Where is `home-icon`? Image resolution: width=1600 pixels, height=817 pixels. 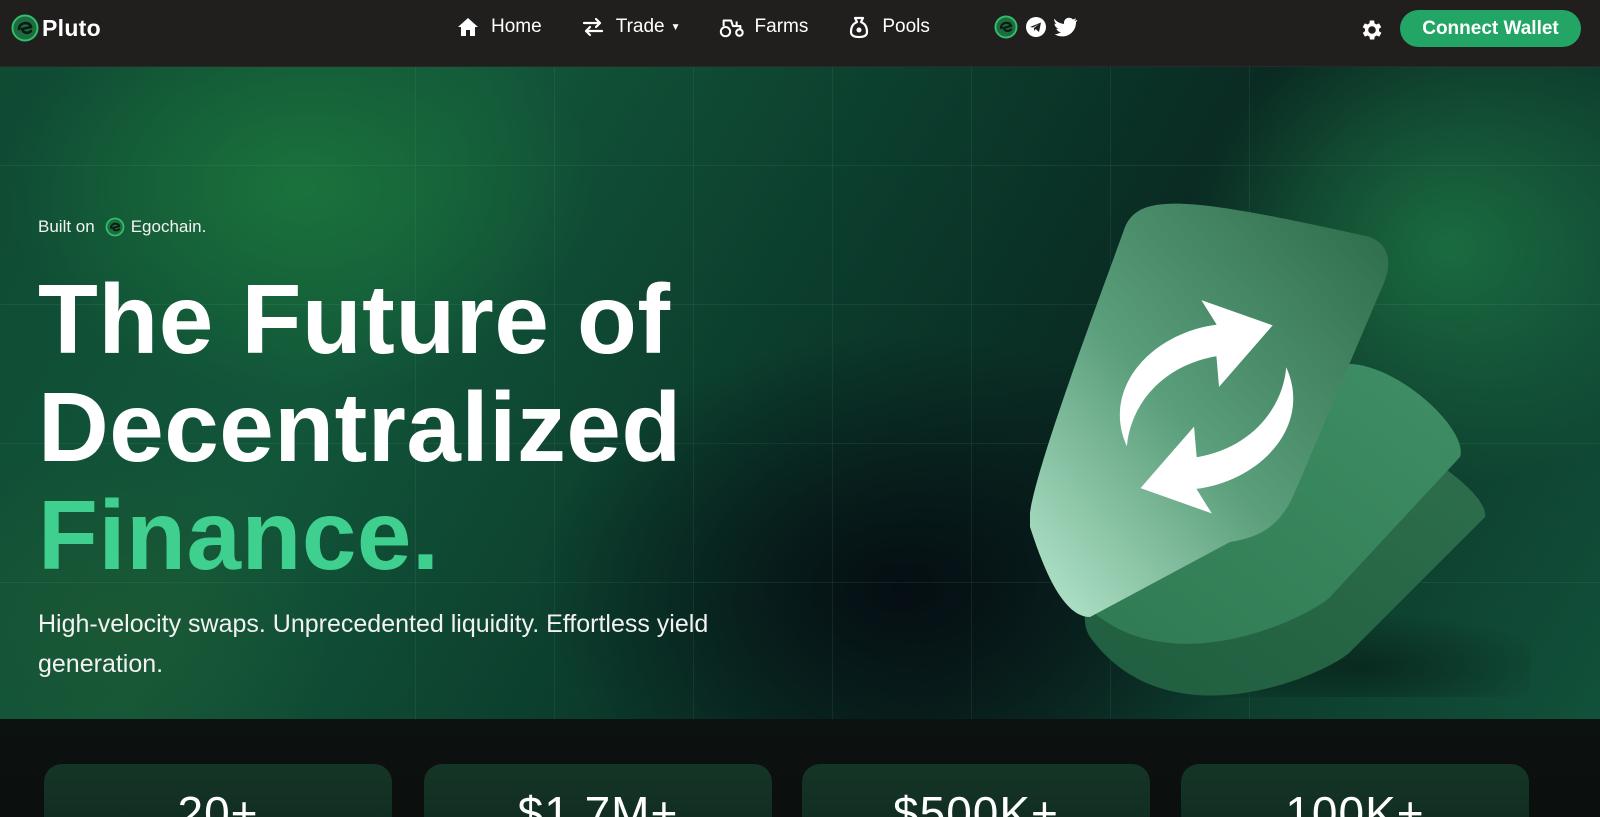 home-icon is located at coordinates (468, 27).